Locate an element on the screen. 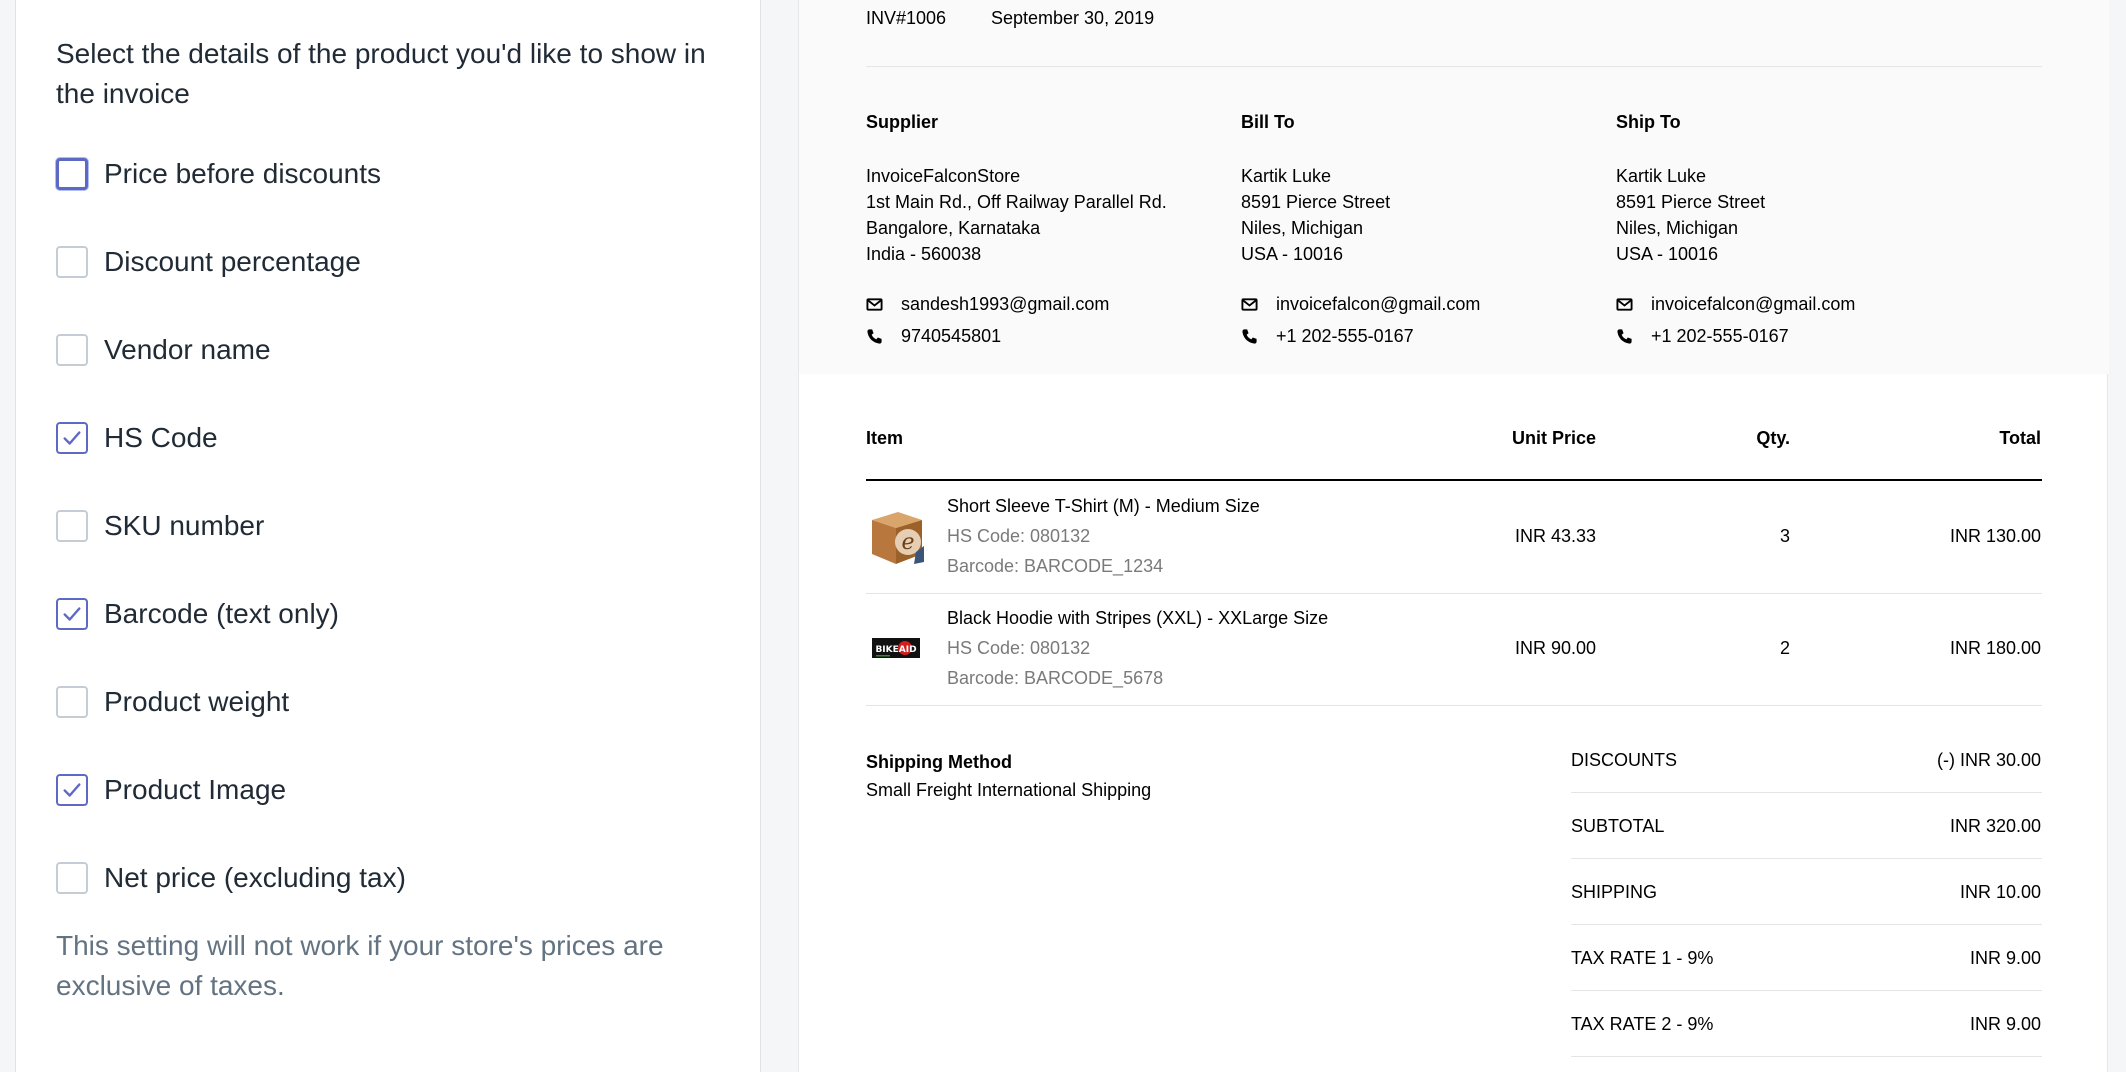 The image size is (2126, 1072). shipping-method-heading: Shipping Method is located at coordinates (939, 762).